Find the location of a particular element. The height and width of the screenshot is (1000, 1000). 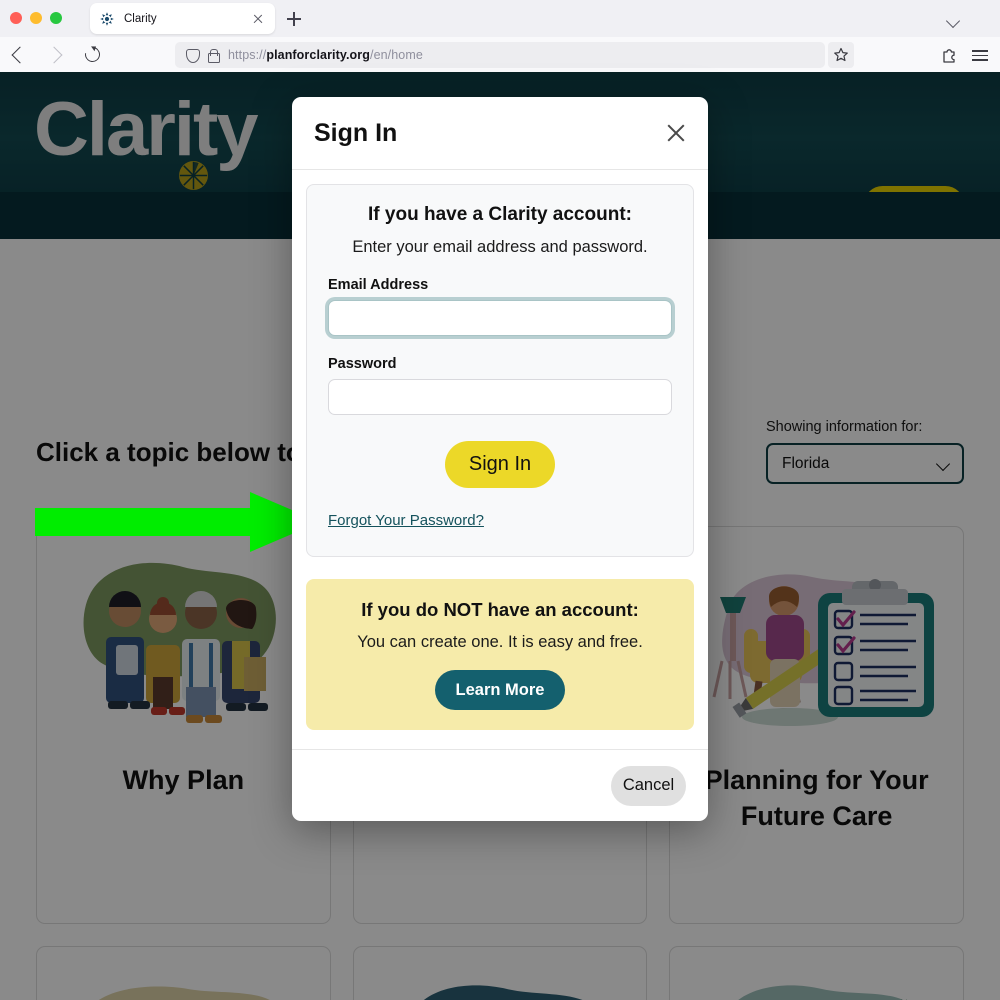

tab-list-chevron-icon is located at coordinates (954, 20).